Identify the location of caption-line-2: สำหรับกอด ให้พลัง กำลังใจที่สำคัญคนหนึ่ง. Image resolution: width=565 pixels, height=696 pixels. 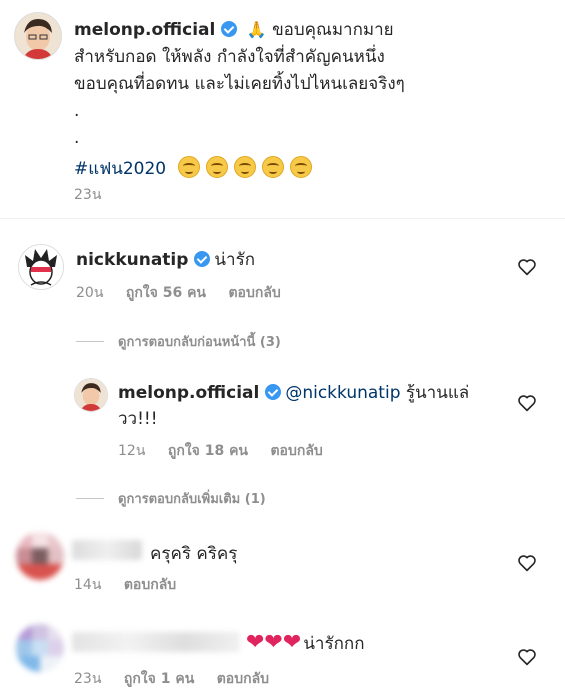
(229, 57).